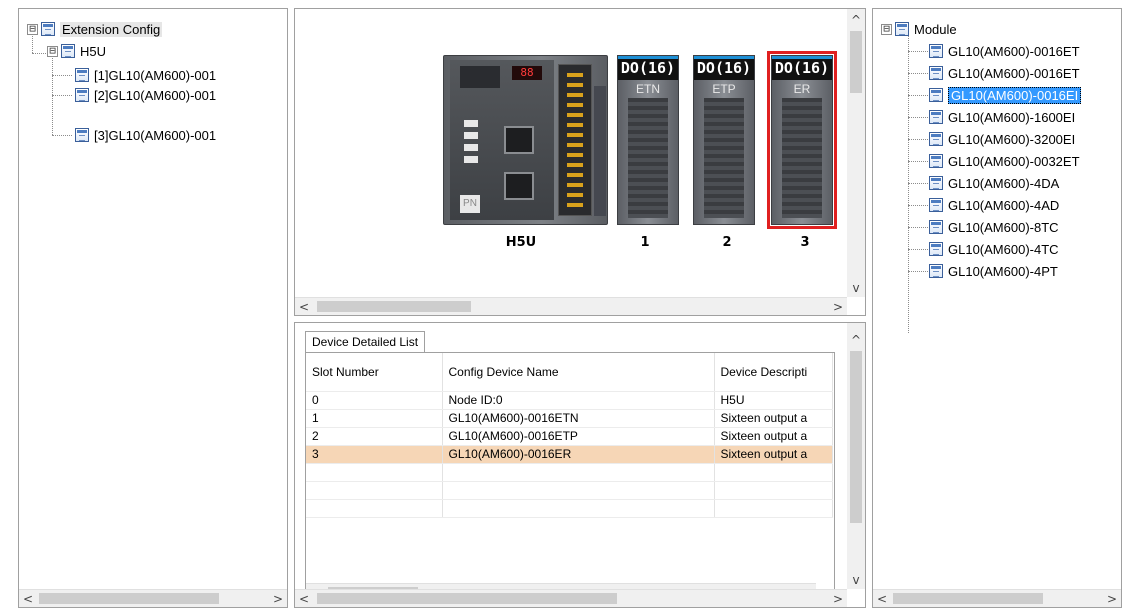 The width and height of the screenshot is (1128, 613). Describe the element at coordinates (600, 151) in the screenshot. I see `cpu-side-strip` at that location.